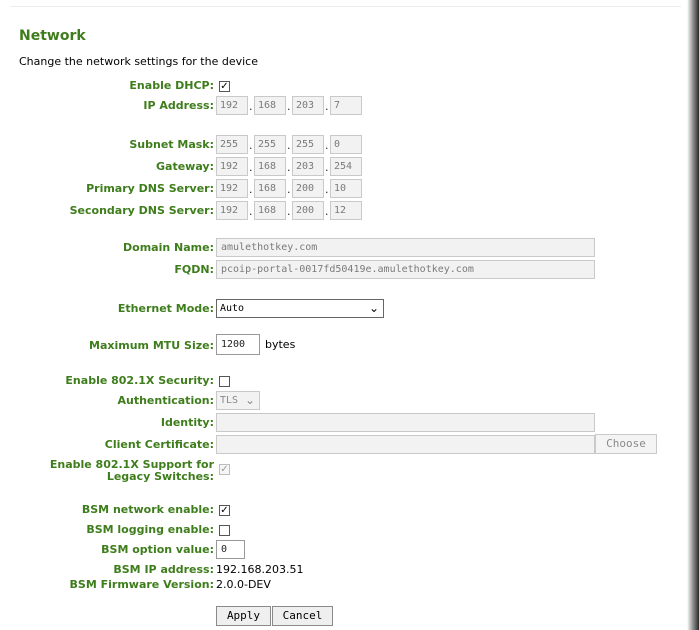 The width and height of the screenshot is (699, 630). Describe the element at coordinates (168, 247) in the screenshot. I see `domain-name-label: Domain Name:` at that location.